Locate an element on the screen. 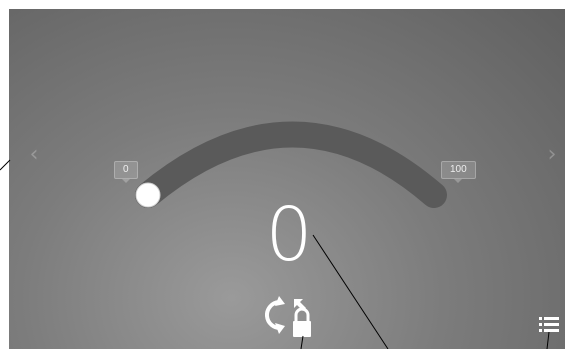 The image size is (566, 349). slider-thumb is located at coordinates (148, 195).